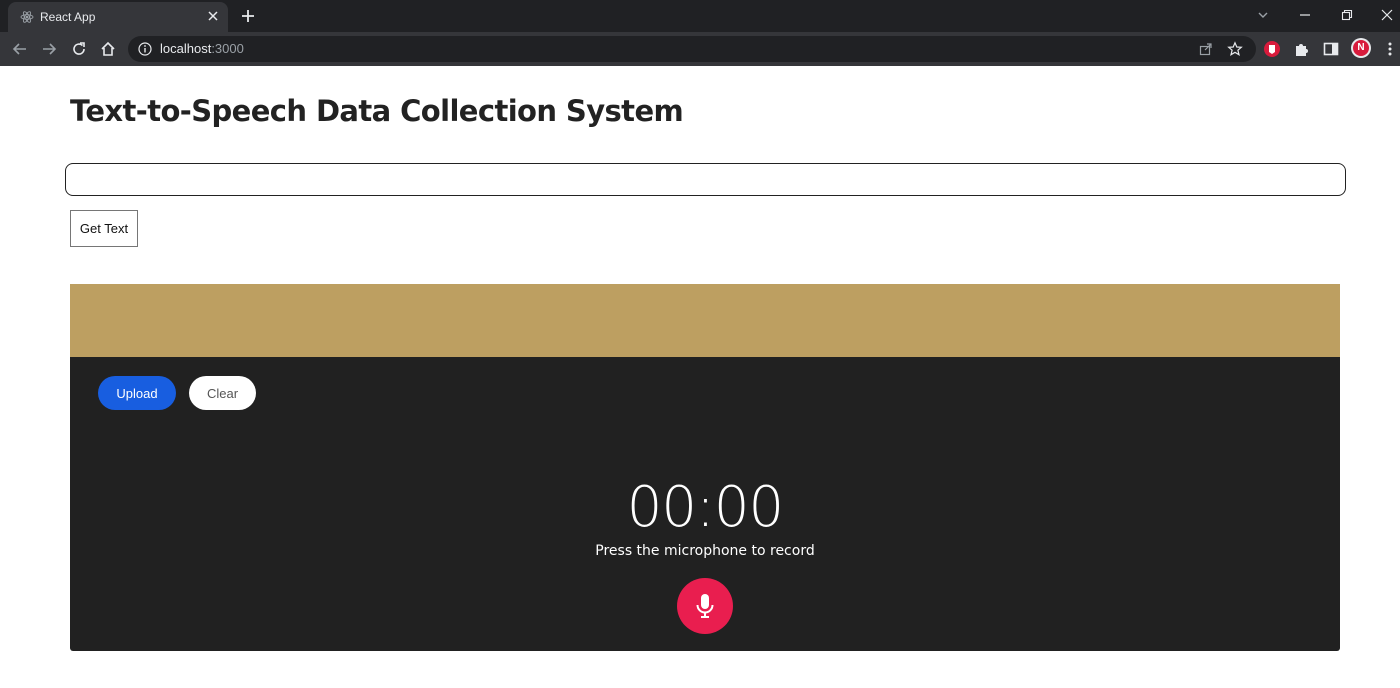 The height and width of the screenshot is (688, 1400). Describe the element at coordinates (1263, 15) in the screenshot. I see `chevron-down-icon` at that location.